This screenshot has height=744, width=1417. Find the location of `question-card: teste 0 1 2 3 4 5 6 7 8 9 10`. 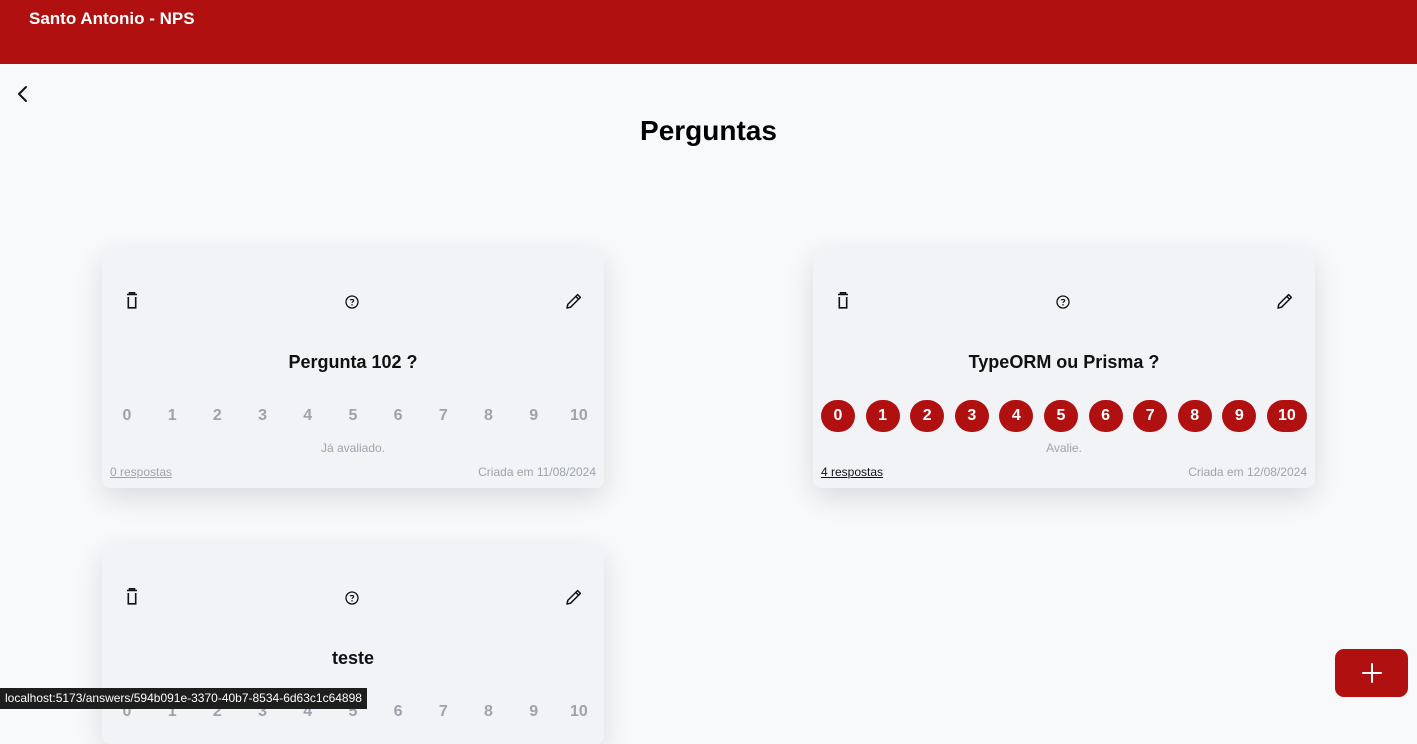

question-card: teste 0 1 2 3 4 5 6 7 8 9 10 is located at coordinates (353, 644).